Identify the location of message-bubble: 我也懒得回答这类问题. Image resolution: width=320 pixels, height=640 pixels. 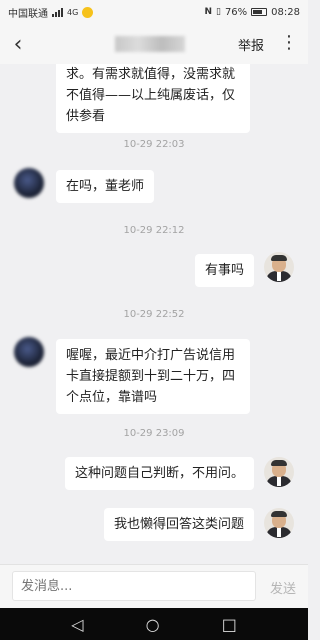
(178, 524).